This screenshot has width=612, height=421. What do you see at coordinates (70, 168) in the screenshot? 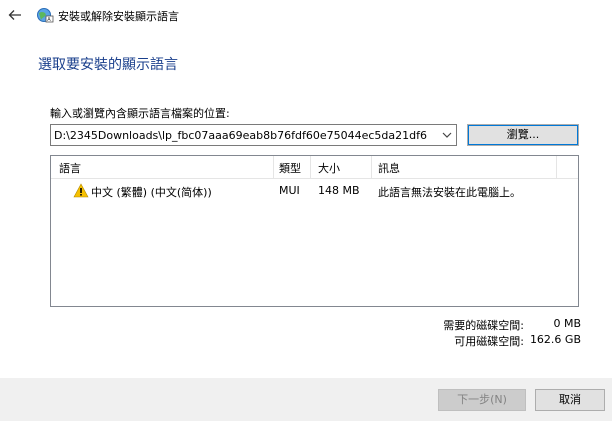
I see `column-header-language: 語言` at bounding box center [70, 168].